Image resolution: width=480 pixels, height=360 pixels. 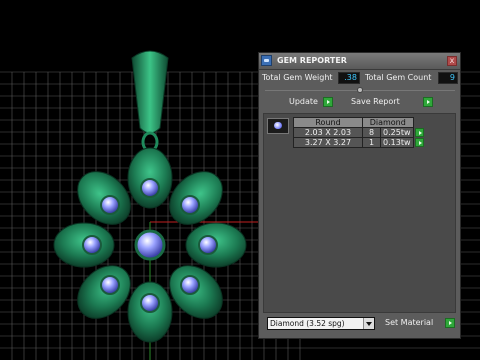 I want to click on total-gem-count-label: Total Gem Count, so click(x=398, y=77).